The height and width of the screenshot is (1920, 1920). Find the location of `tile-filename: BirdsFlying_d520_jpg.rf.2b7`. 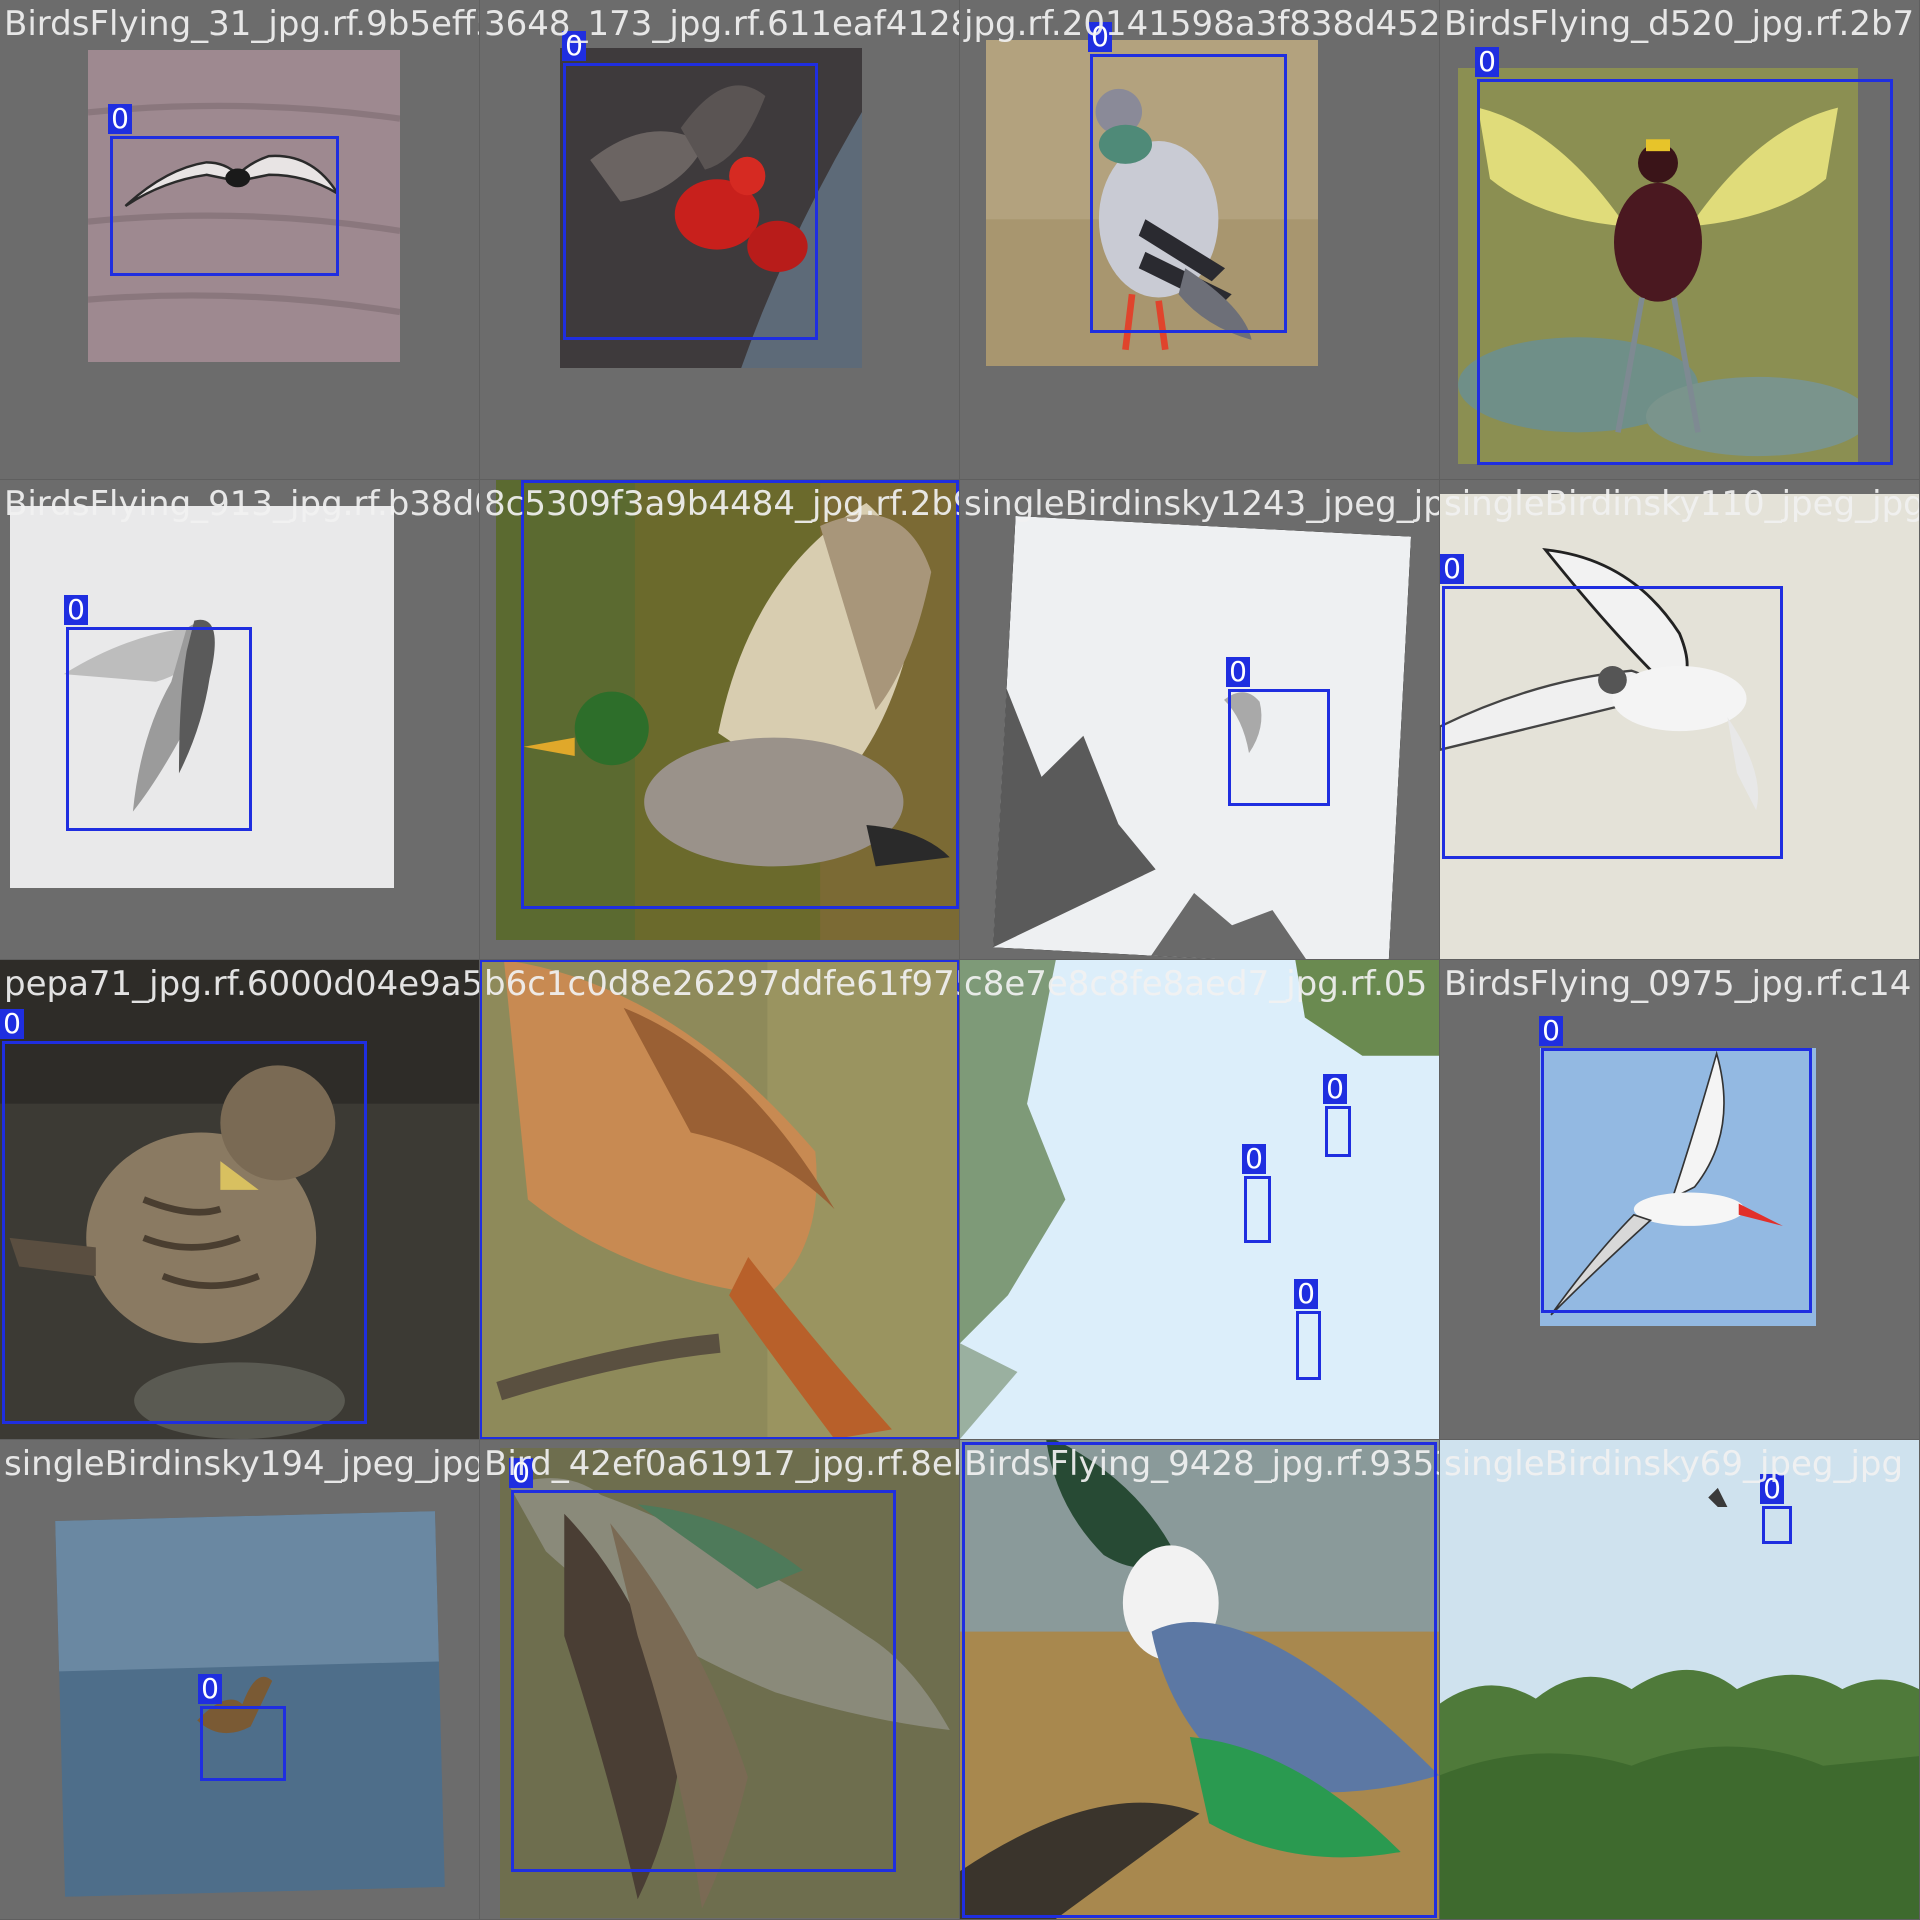

tile-filename: BirdsFlying_d520_jpg.rf.2b7 is located at coordinates (1679, 24).